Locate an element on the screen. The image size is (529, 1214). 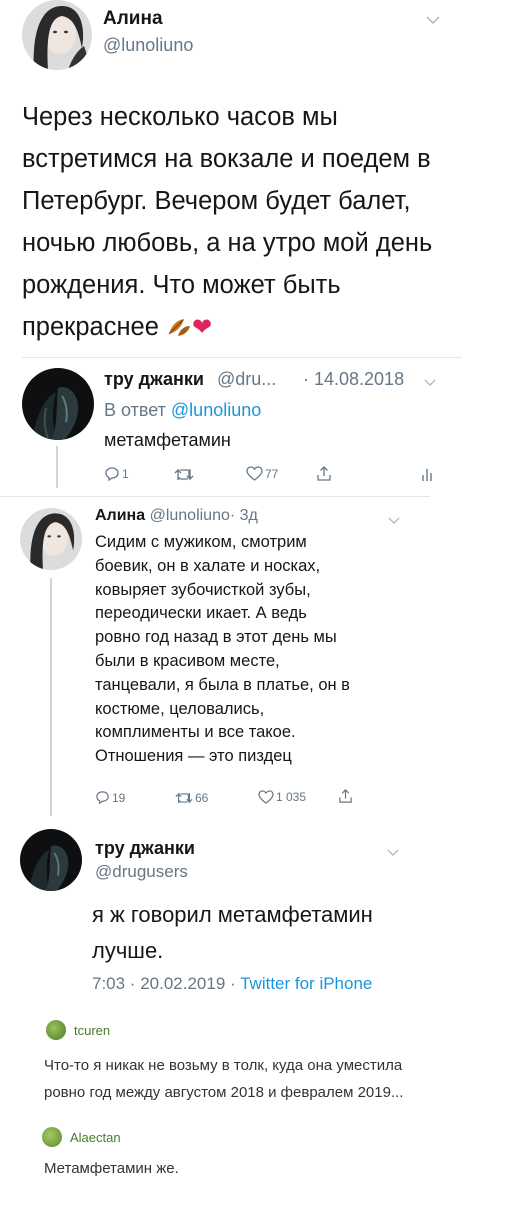
tweet-text: метамфетамин is located at coordinates (167, 440).